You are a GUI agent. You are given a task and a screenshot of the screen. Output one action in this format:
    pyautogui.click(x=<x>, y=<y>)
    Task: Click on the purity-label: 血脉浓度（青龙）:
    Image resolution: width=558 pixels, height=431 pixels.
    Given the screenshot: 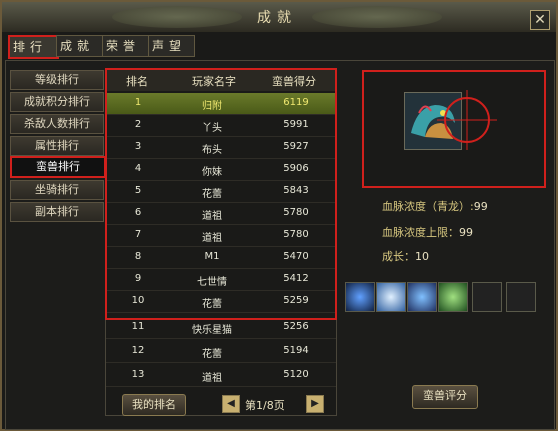 What is the action you would take?
    pyautogui.click(x=428, y=206)
    